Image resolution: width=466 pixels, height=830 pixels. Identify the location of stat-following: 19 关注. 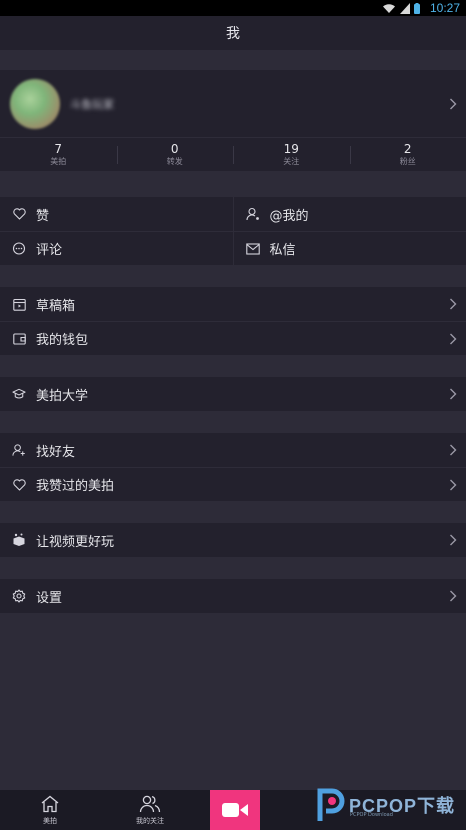
(291, 154).